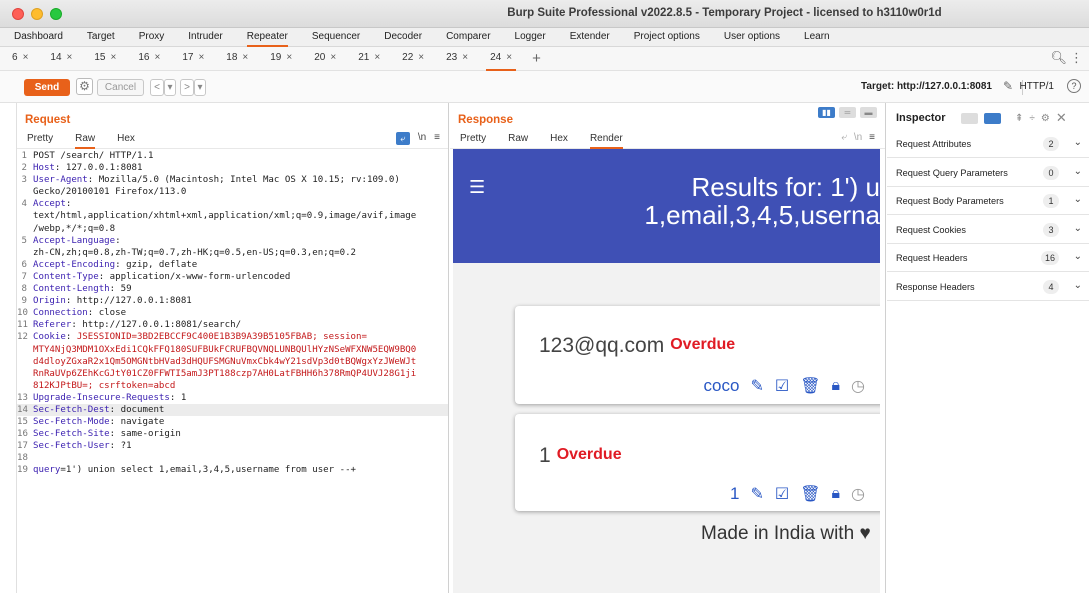  What do you see at coordinates (25, 216) in the screenshot?
I see `line-number` at bounding box center [25, 216].